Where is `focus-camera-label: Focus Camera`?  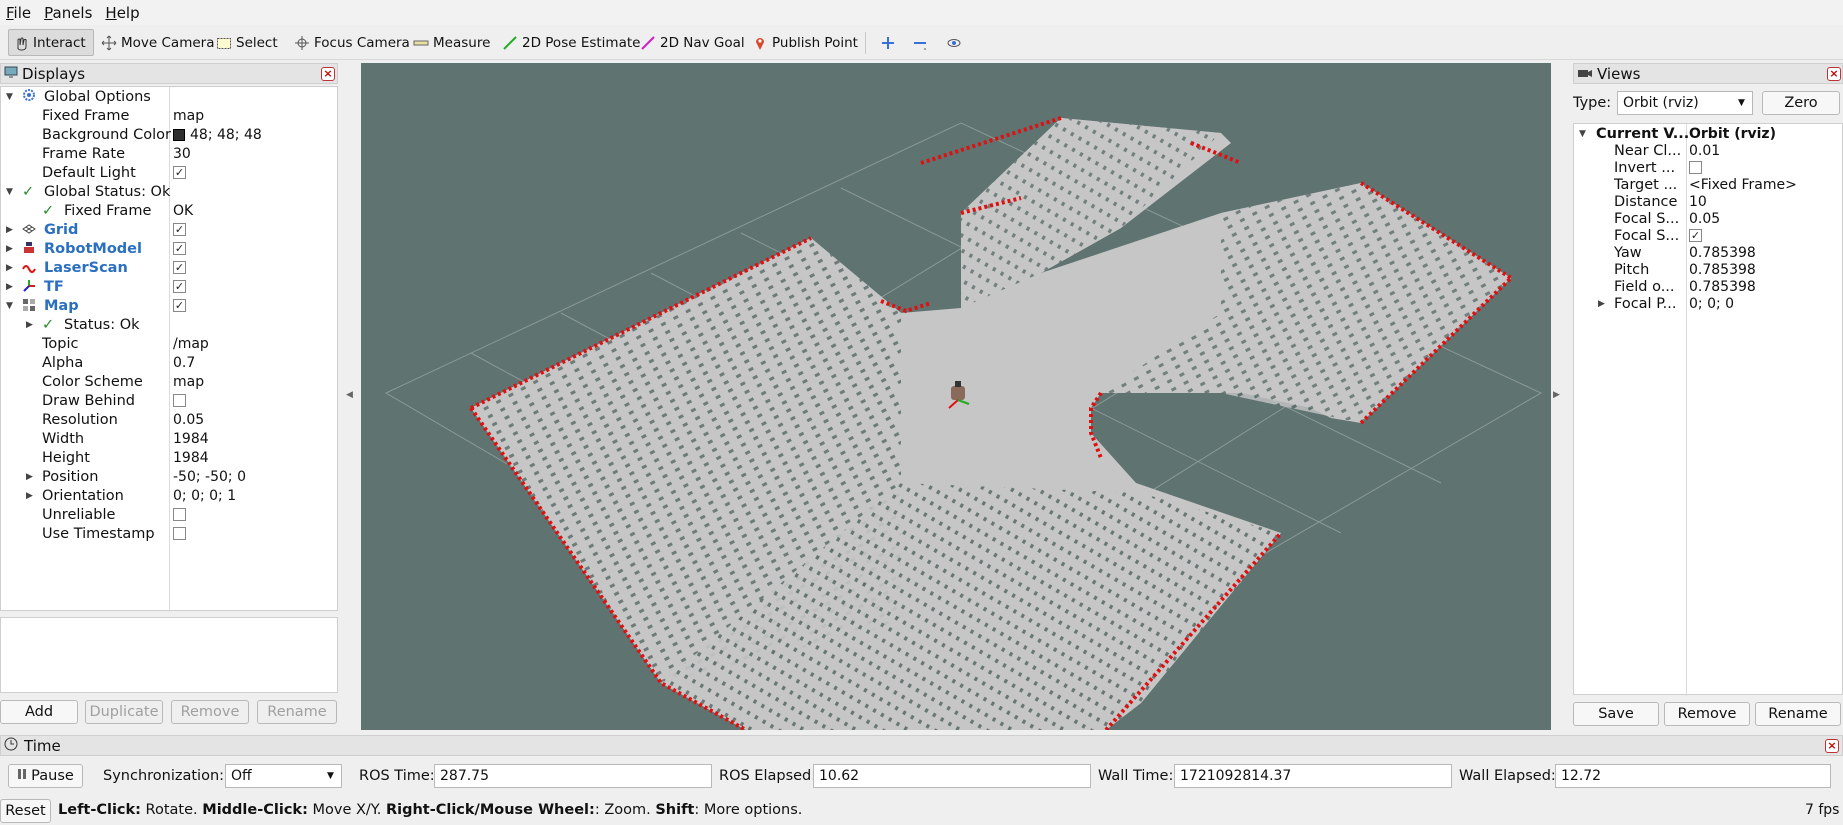
focus-camera-label: Focus Camera is located at coordinates (362, 42).